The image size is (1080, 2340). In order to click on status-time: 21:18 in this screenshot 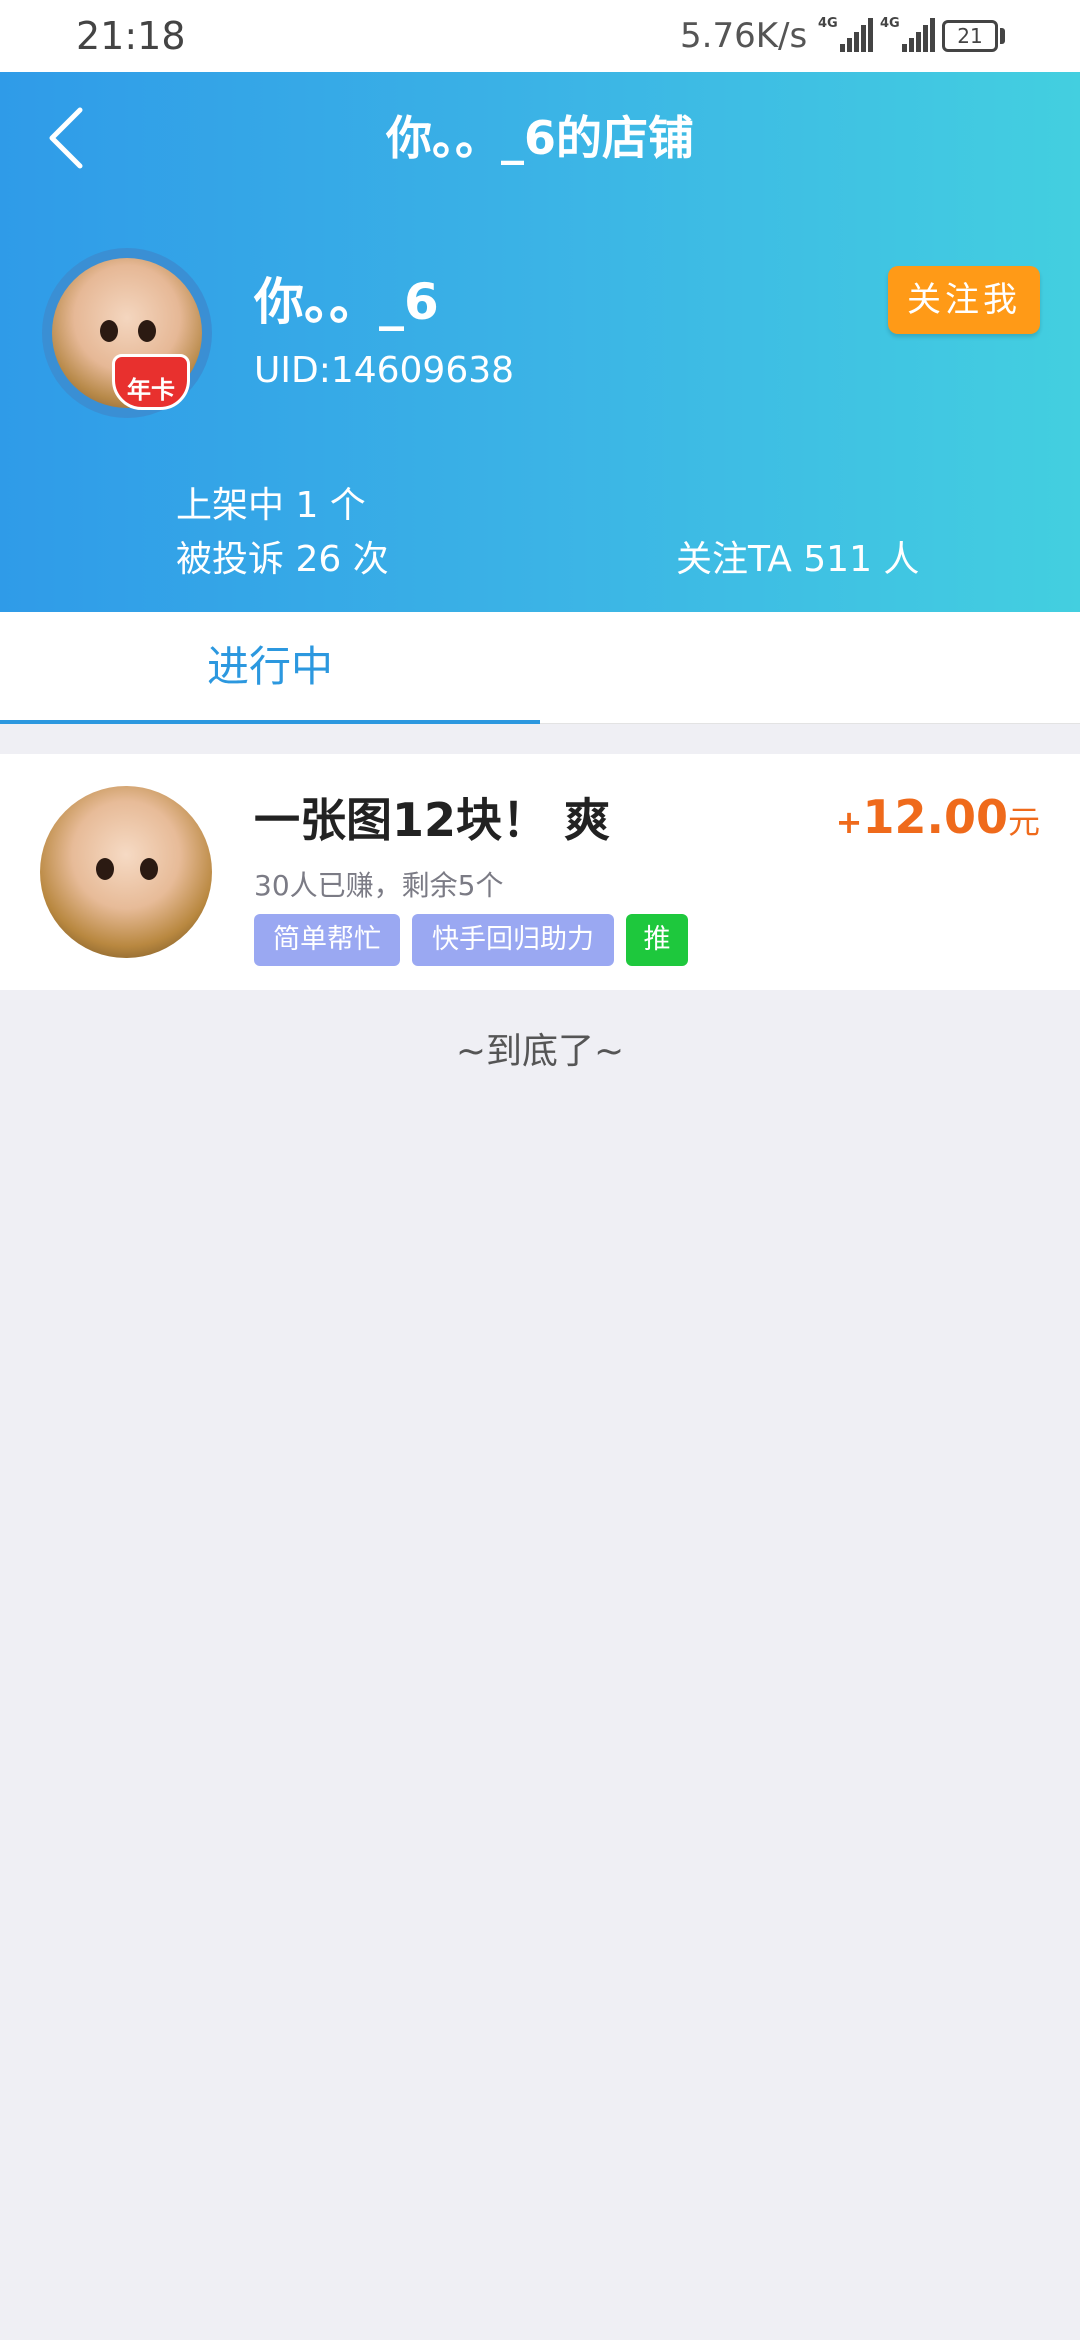, I will do `click(131, 36)`.